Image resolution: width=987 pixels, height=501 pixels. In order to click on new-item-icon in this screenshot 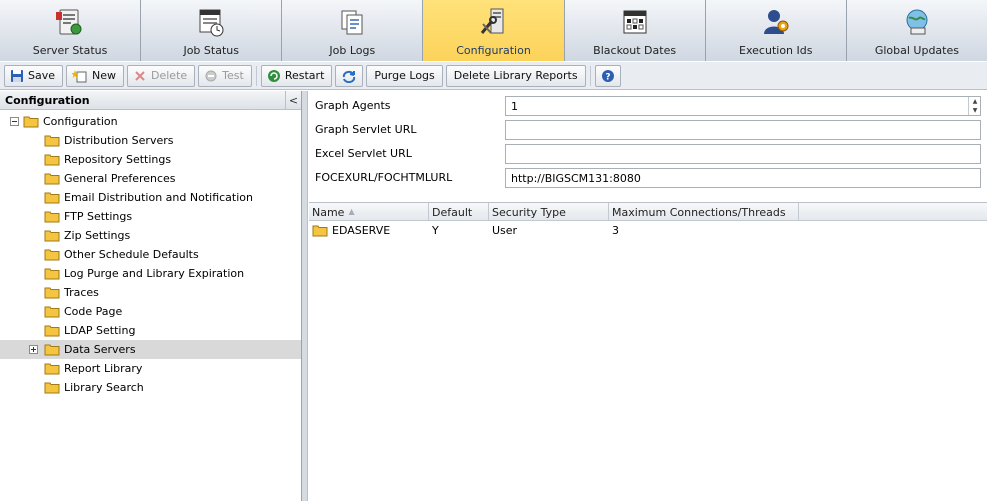, I will do `click(79, 75)`.